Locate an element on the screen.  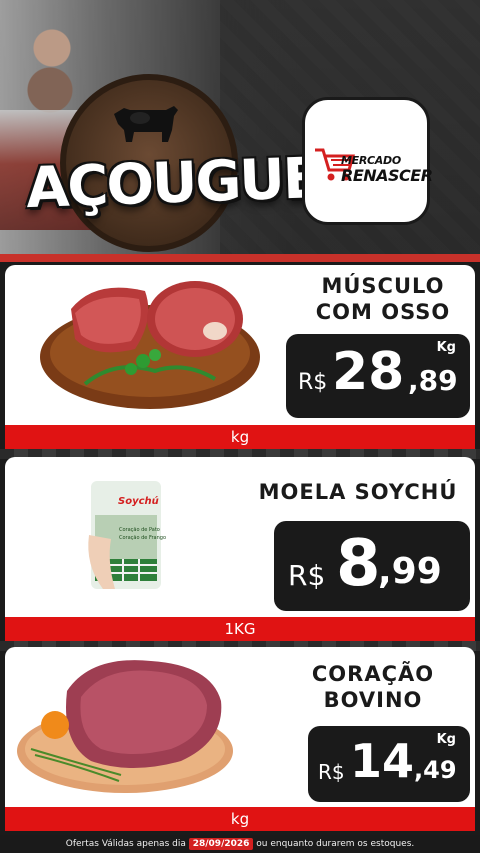
price-integer: 14 is located at coordinates (382, 761).